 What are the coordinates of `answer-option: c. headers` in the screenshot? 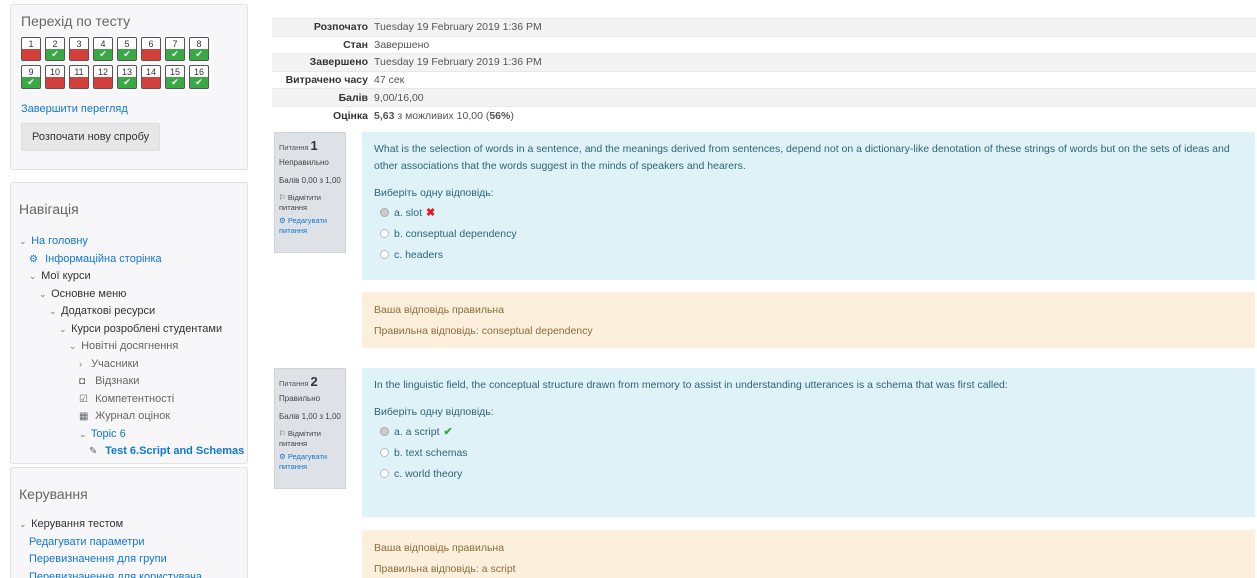 It's located at (808, 254).